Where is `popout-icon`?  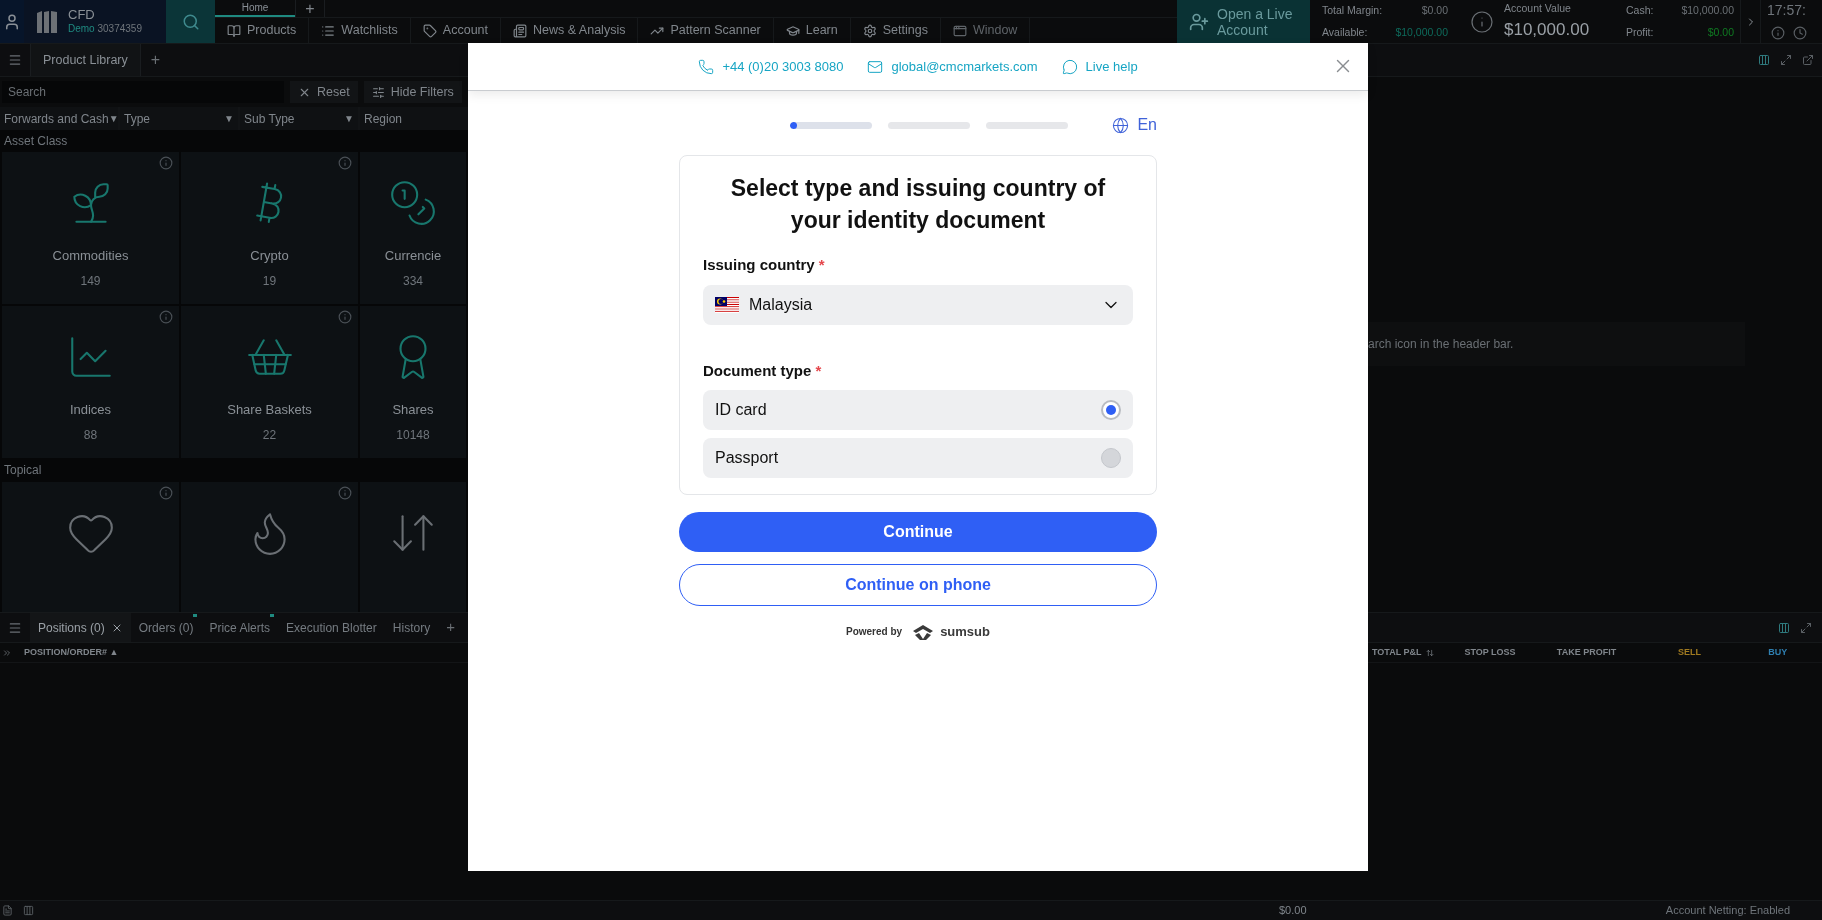
popout-icon is located at coordinates (1808, 60).